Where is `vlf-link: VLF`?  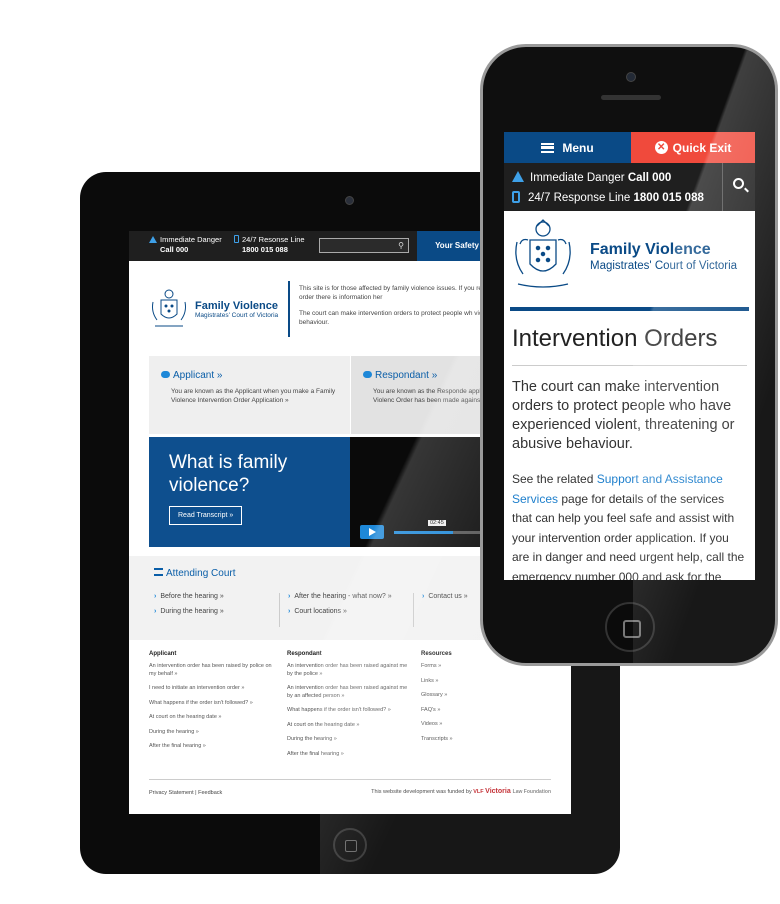
vlf-link: VLF is located at coordinates (478, 792).